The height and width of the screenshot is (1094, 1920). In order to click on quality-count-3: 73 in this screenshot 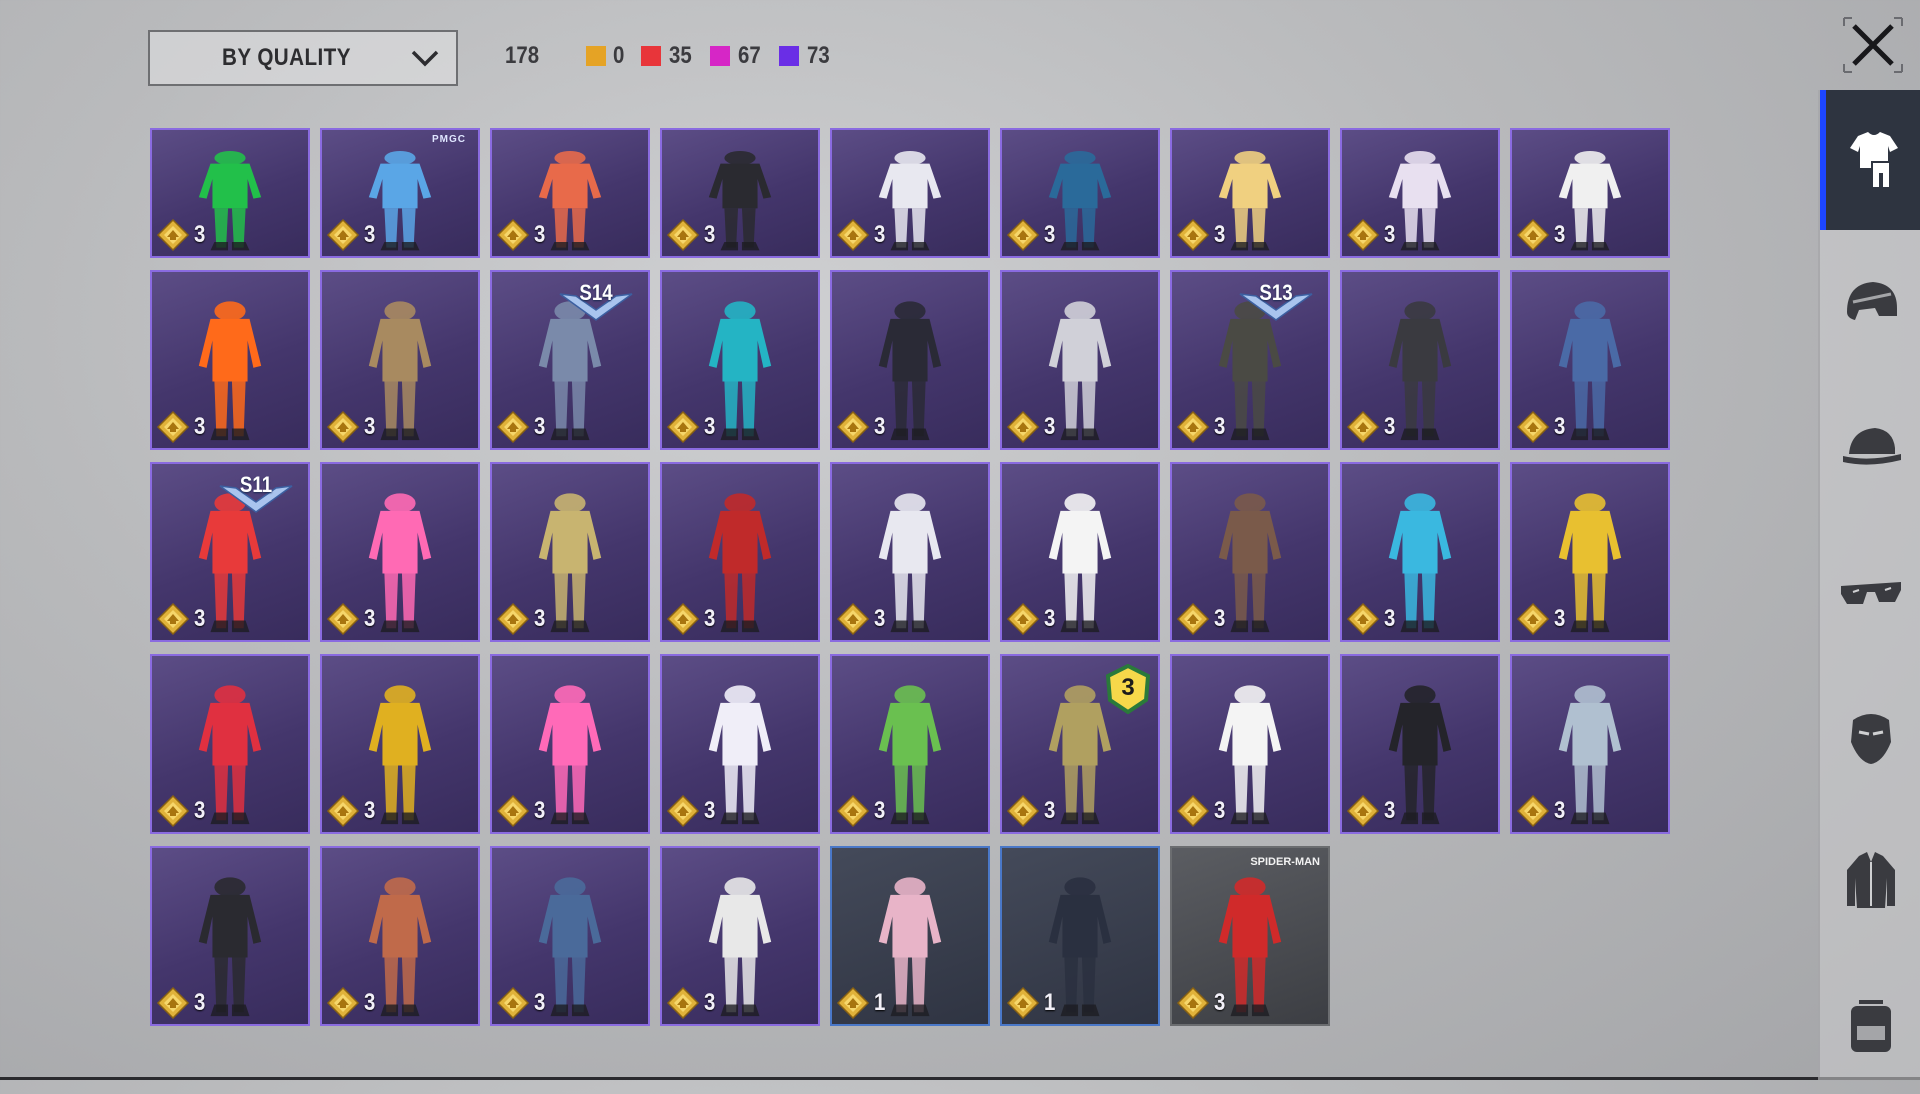, I will do `click(805, 56)`.